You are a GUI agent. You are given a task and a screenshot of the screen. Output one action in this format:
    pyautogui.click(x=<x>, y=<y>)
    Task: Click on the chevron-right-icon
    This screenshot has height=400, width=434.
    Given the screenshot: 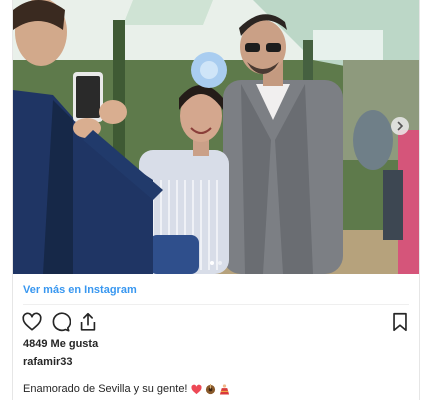 What is the action you would take?
    pyautogui.click(x=400, y=126)
    